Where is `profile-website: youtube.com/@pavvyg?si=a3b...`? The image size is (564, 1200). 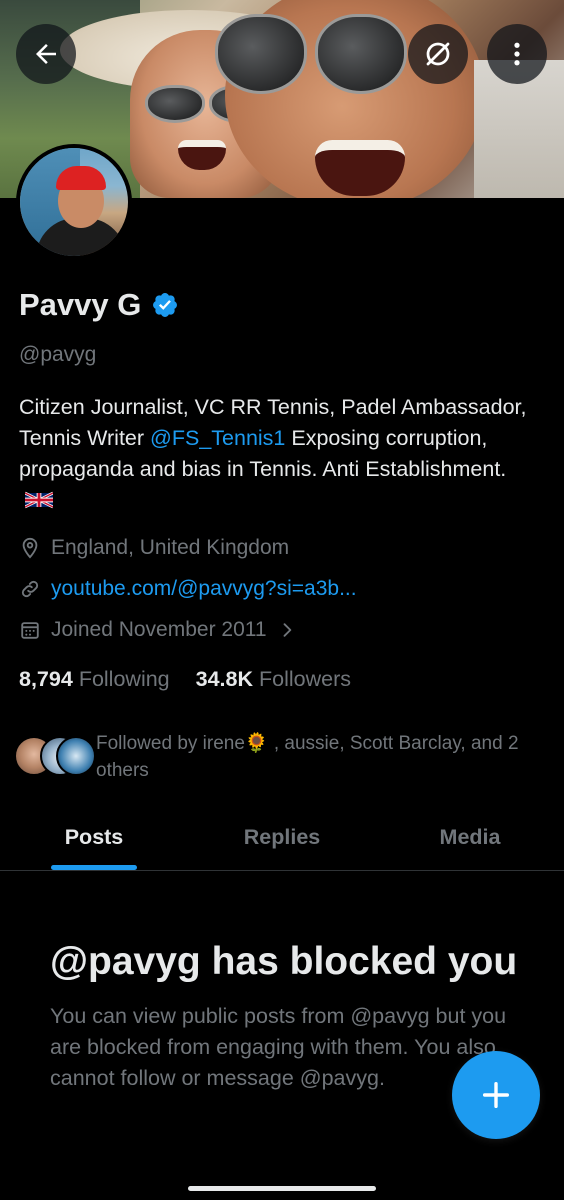
profile-website: youtube.com/@pavvyg?si=a3b... is located at coordinates (188, 589).